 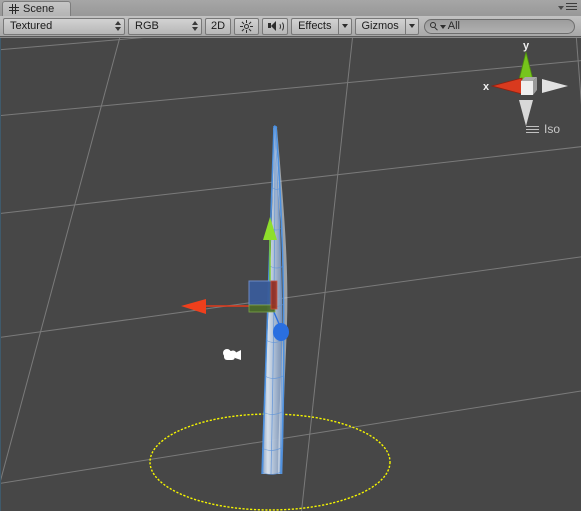 What do you see at coordinates (290, 26) in the screenshot?
I see `scene-toolbar: Textured RGB 2D Effects Gizmos All` at bounding box center [290, 26].